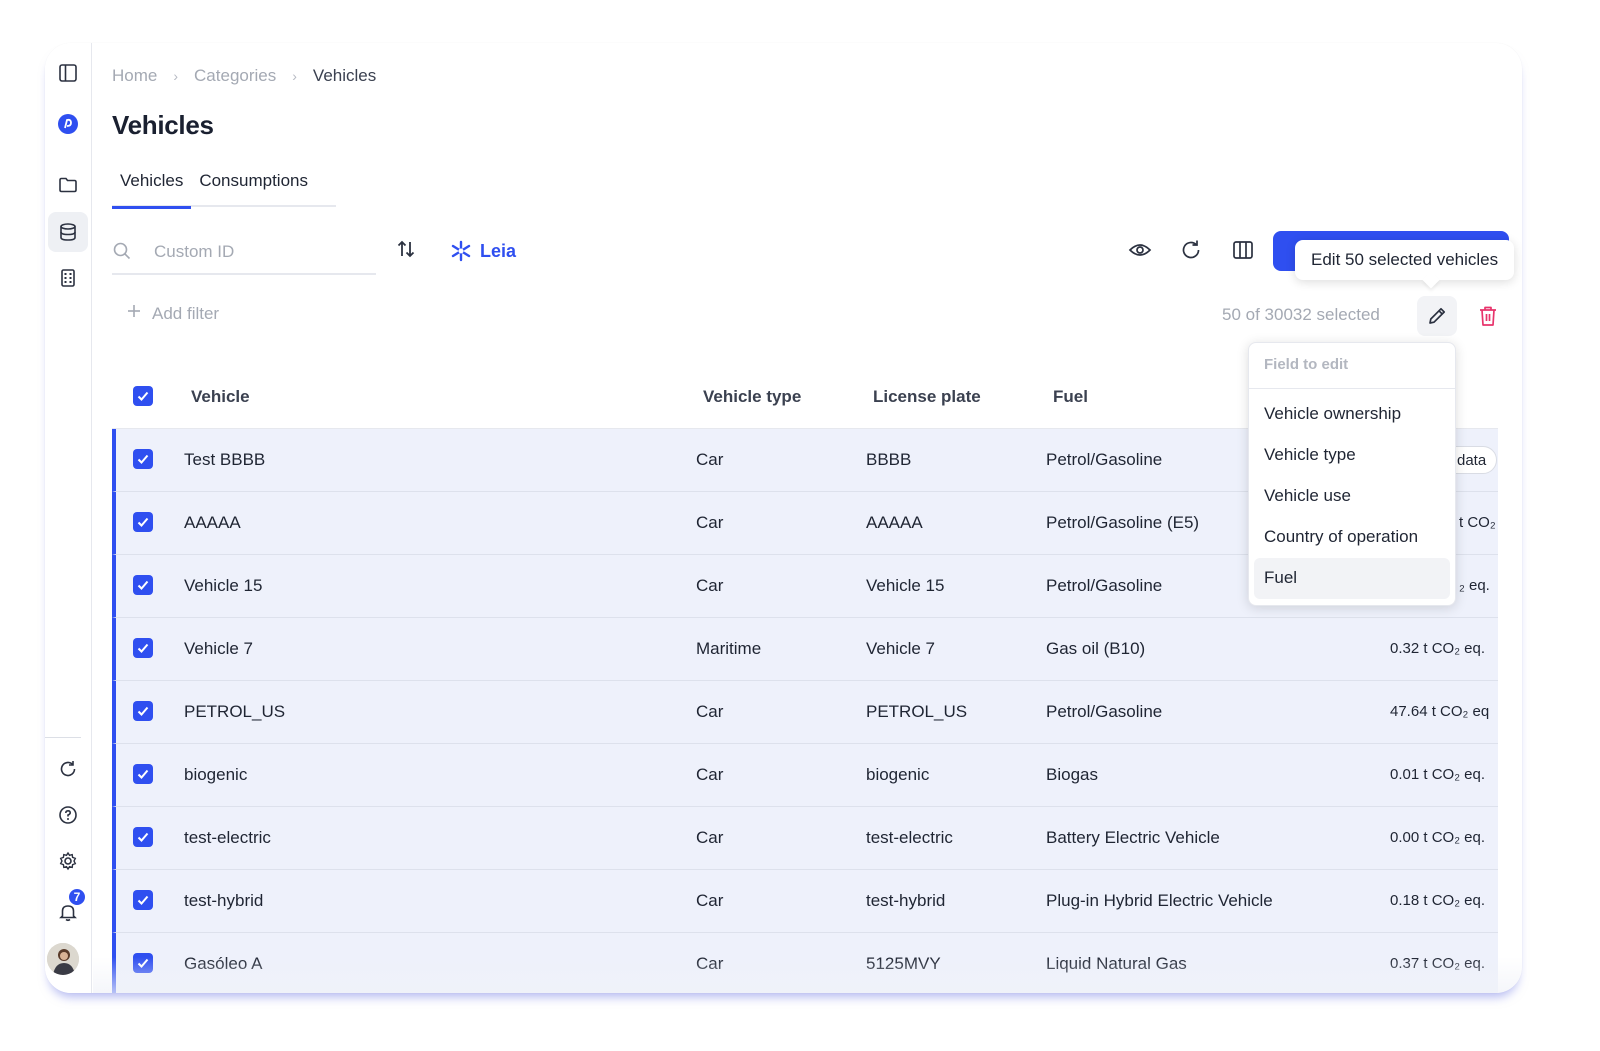 Image resolution: width=1600 pixels, height=1051 pixels. What do you see at coordinates (1159, 900) in the screenshot?
I see `cell-fuel: Plug-in Hybrid Electric Vehicle` at bounding box center [1159, 900].